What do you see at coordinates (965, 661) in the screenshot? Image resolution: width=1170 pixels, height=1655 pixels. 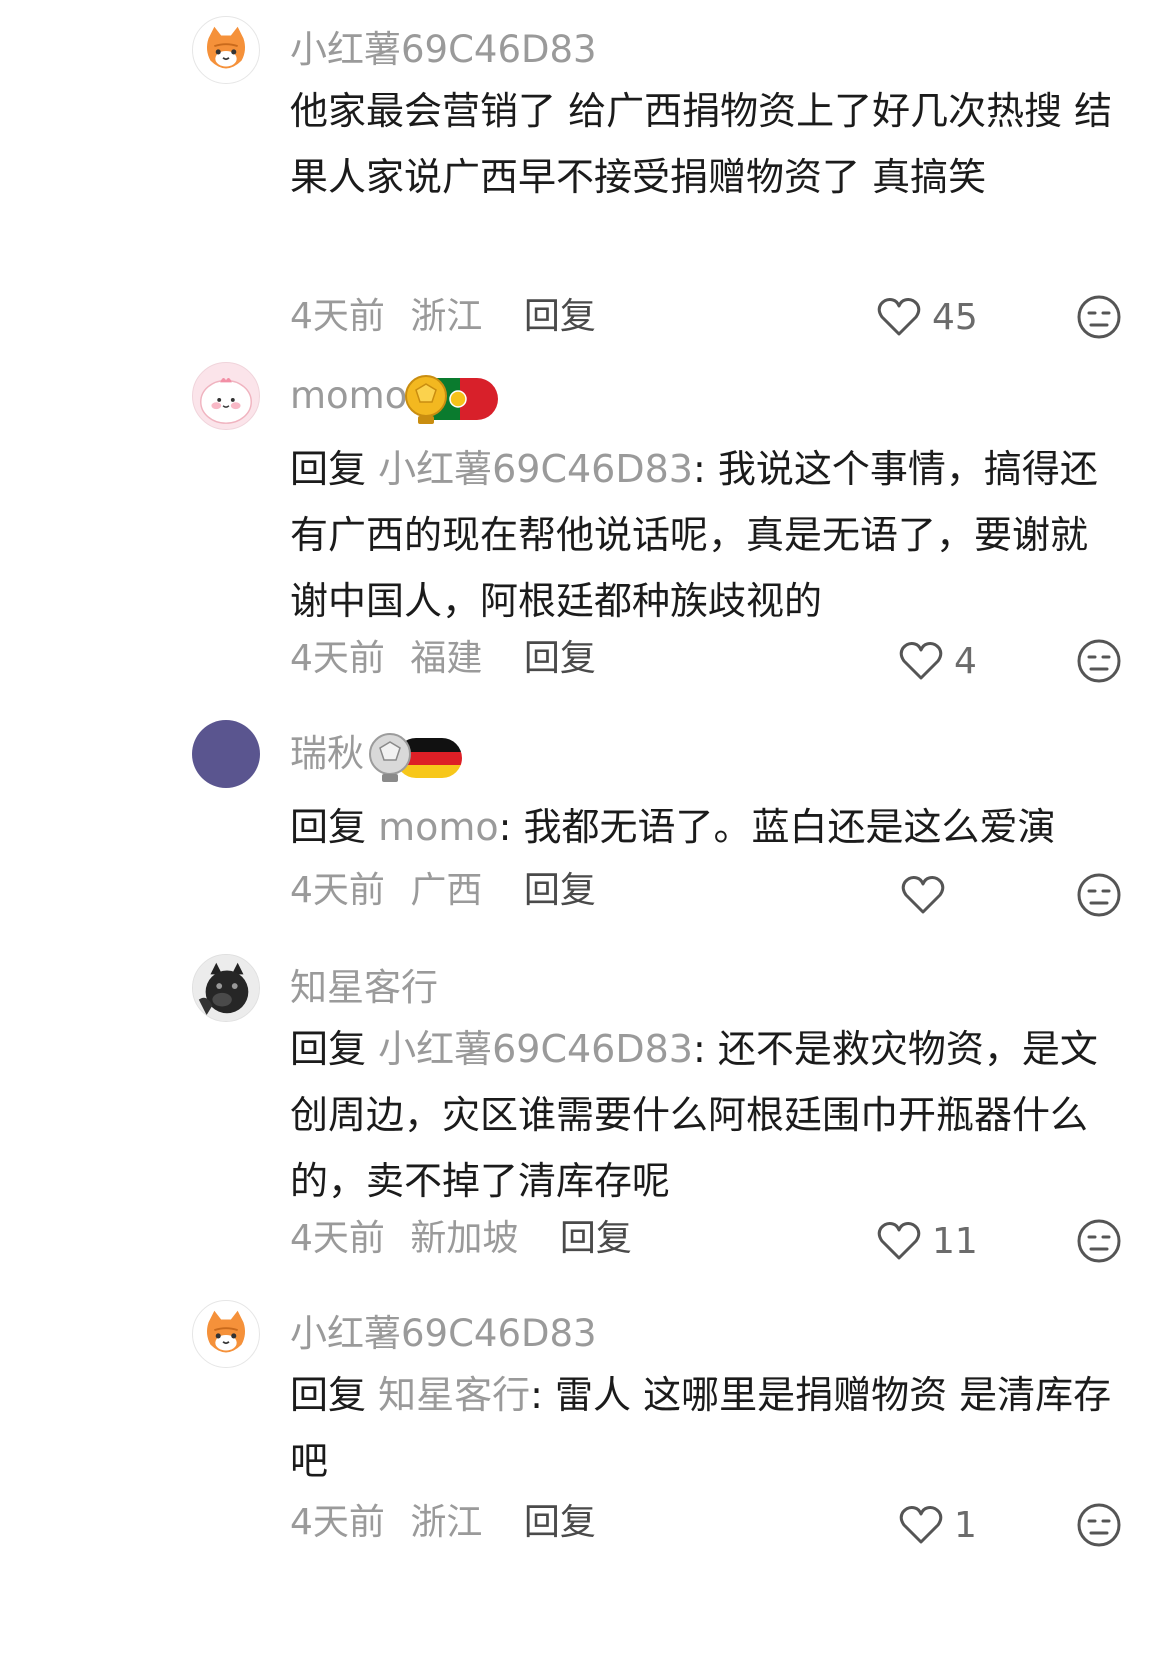 I see `like-count: 4` at bounding box center [965, 661].